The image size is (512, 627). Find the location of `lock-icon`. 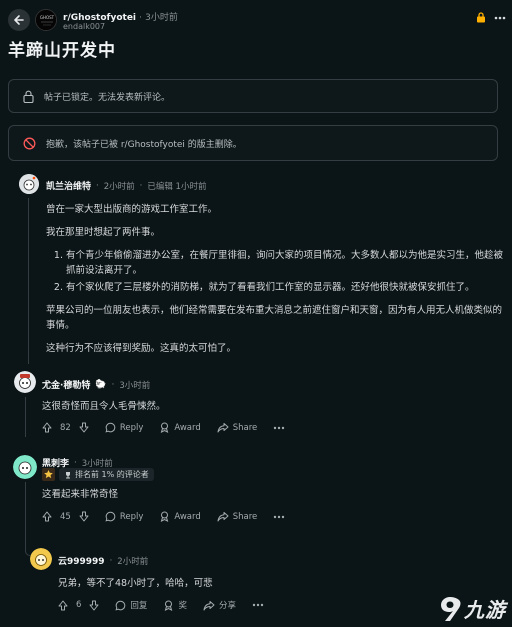

lock-icon is located at coordinates (481, 17).